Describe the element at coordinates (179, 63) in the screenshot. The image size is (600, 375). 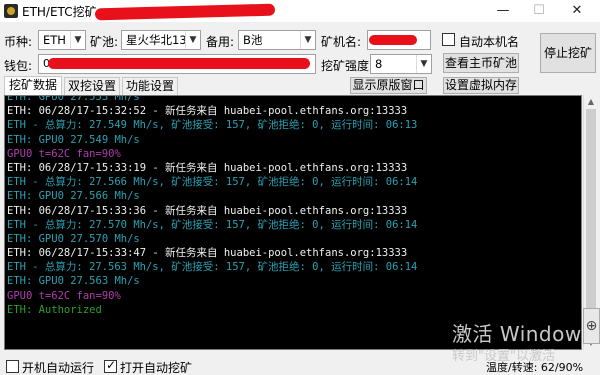
I see `wallet-redaction-mark` at that location.